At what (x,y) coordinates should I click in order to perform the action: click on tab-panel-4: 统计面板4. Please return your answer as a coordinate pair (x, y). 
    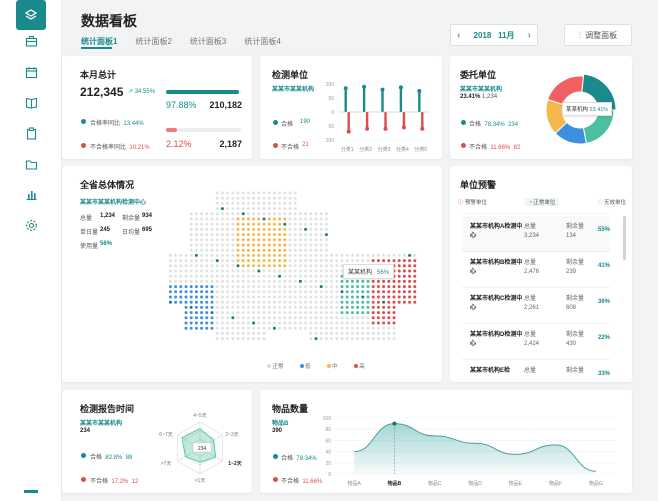
    Looking at the image, I should click on (262, 41).